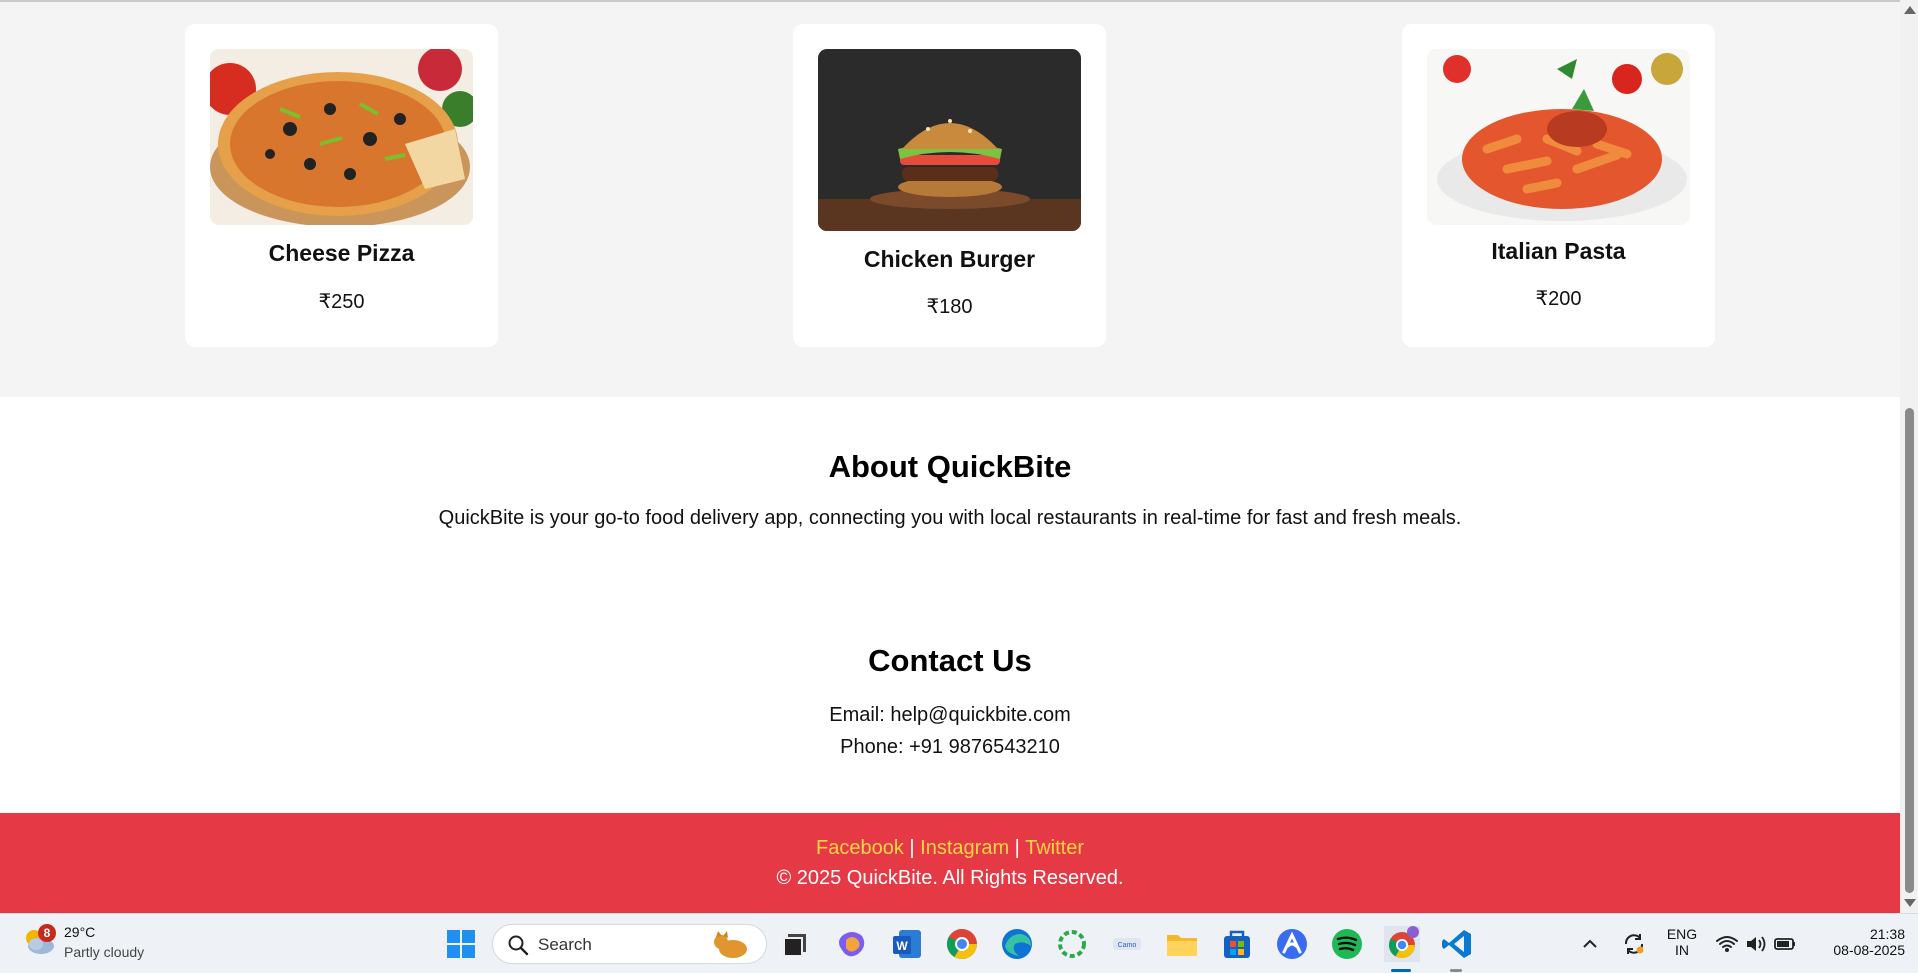 Image resolution: width=1918 pixels, height=973 pixels. What do you see at coordinates (950, 660) in the screenshot?
I see `contact-title: Contact Us` at bounding box center [950, 660].